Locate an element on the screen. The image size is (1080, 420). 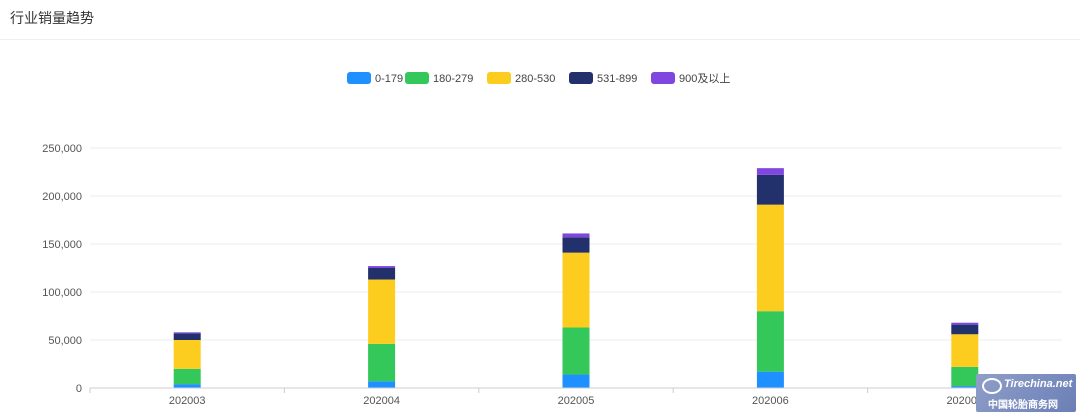
legend-label: 280-530 is located at coordinates (535, 79).